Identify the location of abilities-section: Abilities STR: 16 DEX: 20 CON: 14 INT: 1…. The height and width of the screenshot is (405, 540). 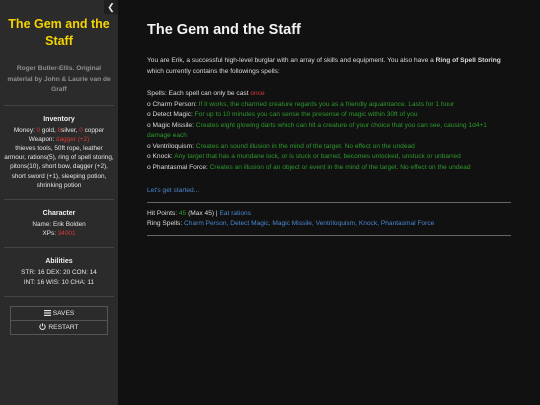
(59, 271).